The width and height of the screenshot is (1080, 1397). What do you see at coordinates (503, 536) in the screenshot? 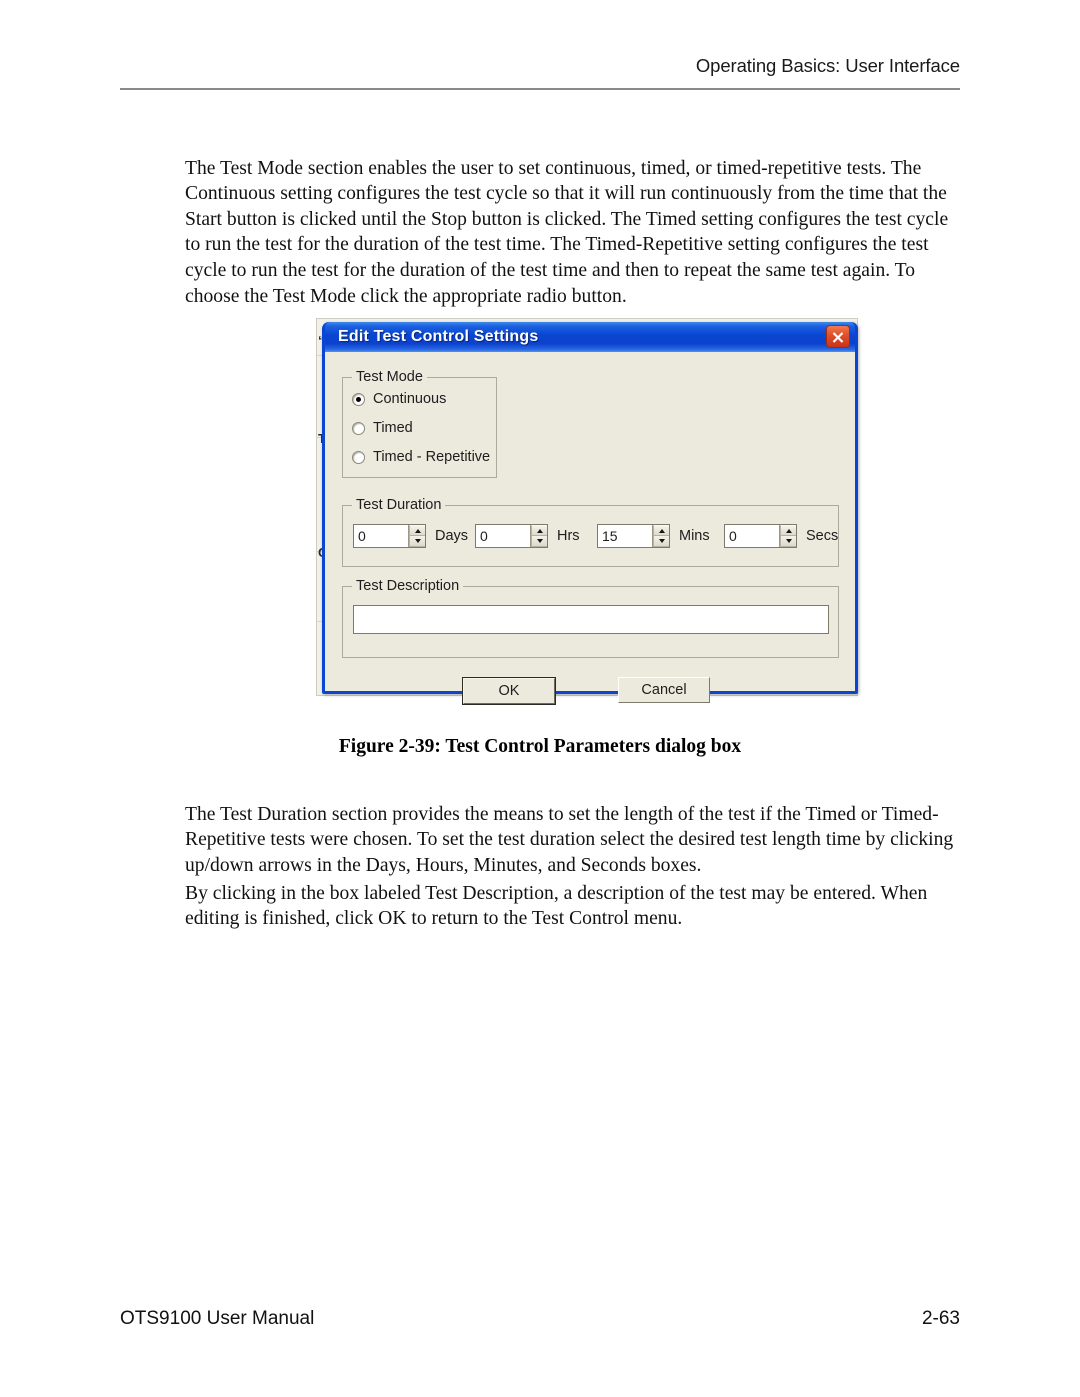
I see `hours-value: 0` at bounding box center [503, 536].